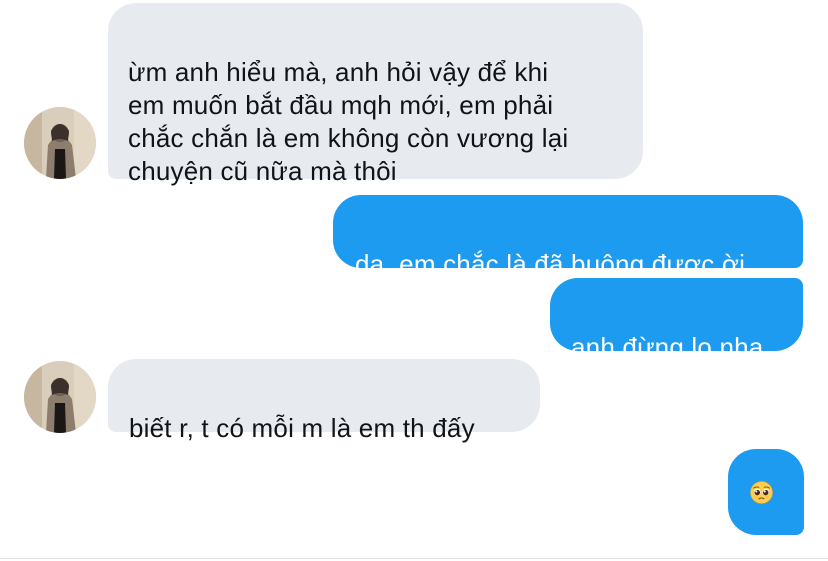 The height and width of the screenshot is (561, 828). I want to click on pleading-face-emoji-icon, so click(761, 492).